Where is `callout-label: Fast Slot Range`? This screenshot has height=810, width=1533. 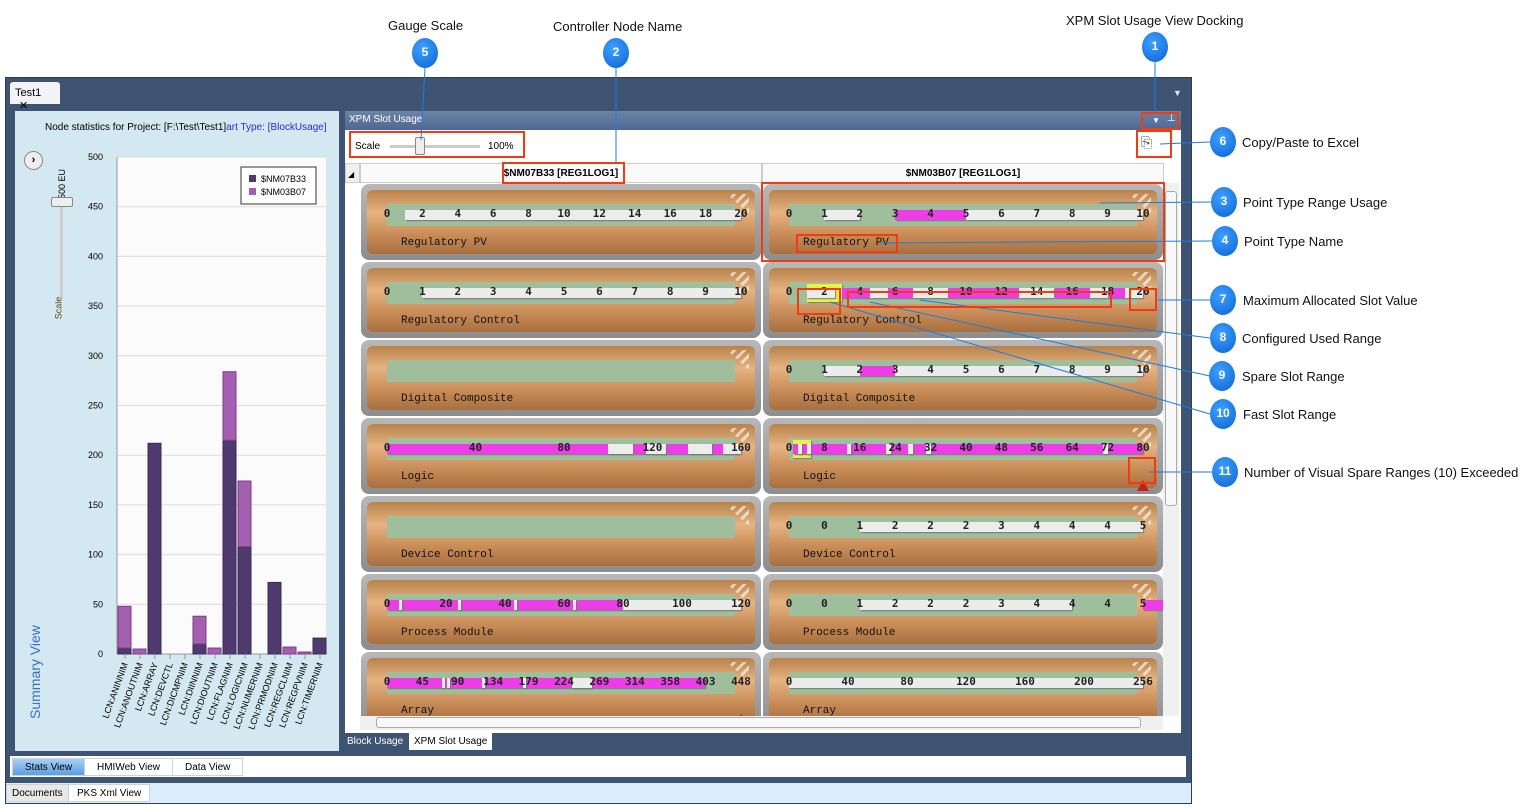
callout-label: Fast Slot Range is located at coordinates (1290, 414).